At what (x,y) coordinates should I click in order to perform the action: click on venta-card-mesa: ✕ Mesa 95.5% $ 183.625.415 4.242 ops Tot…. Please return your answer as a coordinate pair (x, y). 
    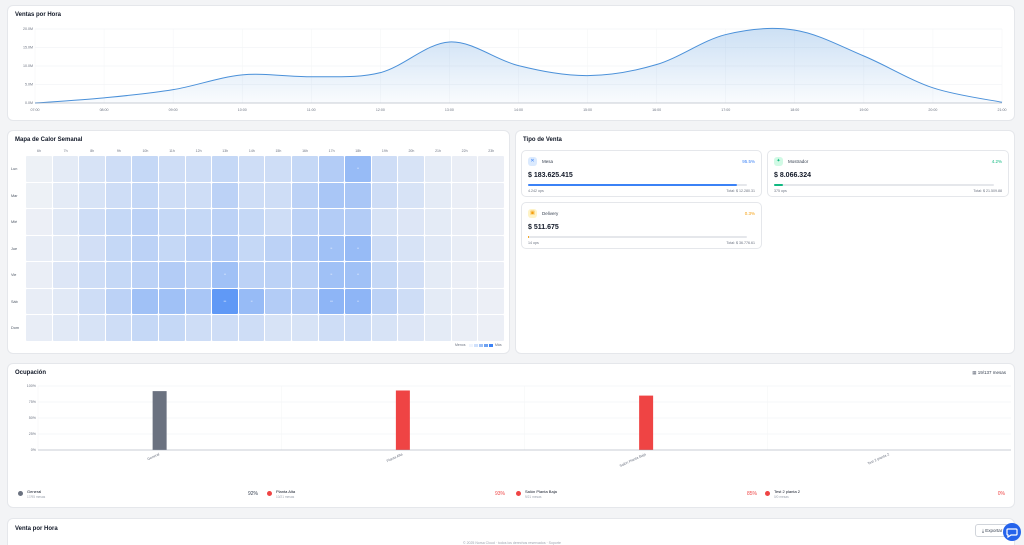
    Looking at the image, I should click on (641, 173).